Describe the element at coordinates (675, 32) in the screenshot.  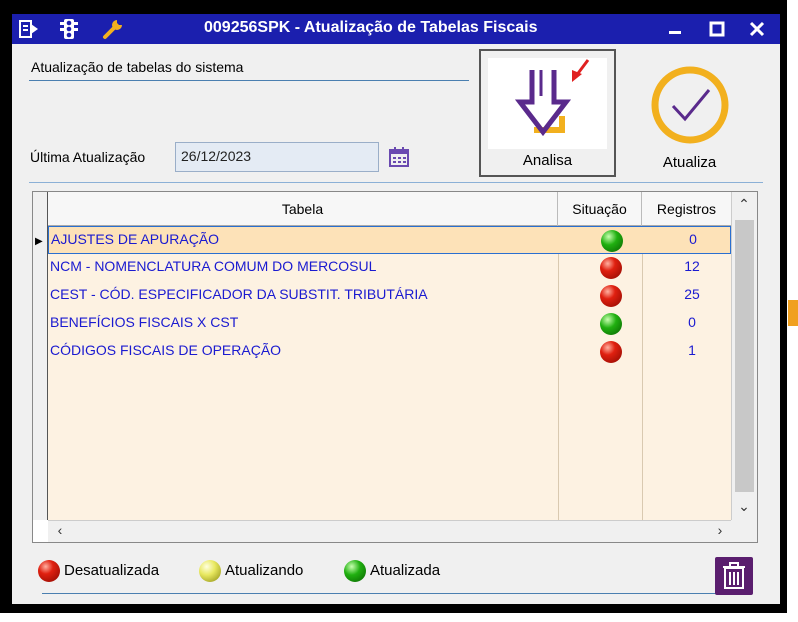
I see `minimize-icon` at that location.